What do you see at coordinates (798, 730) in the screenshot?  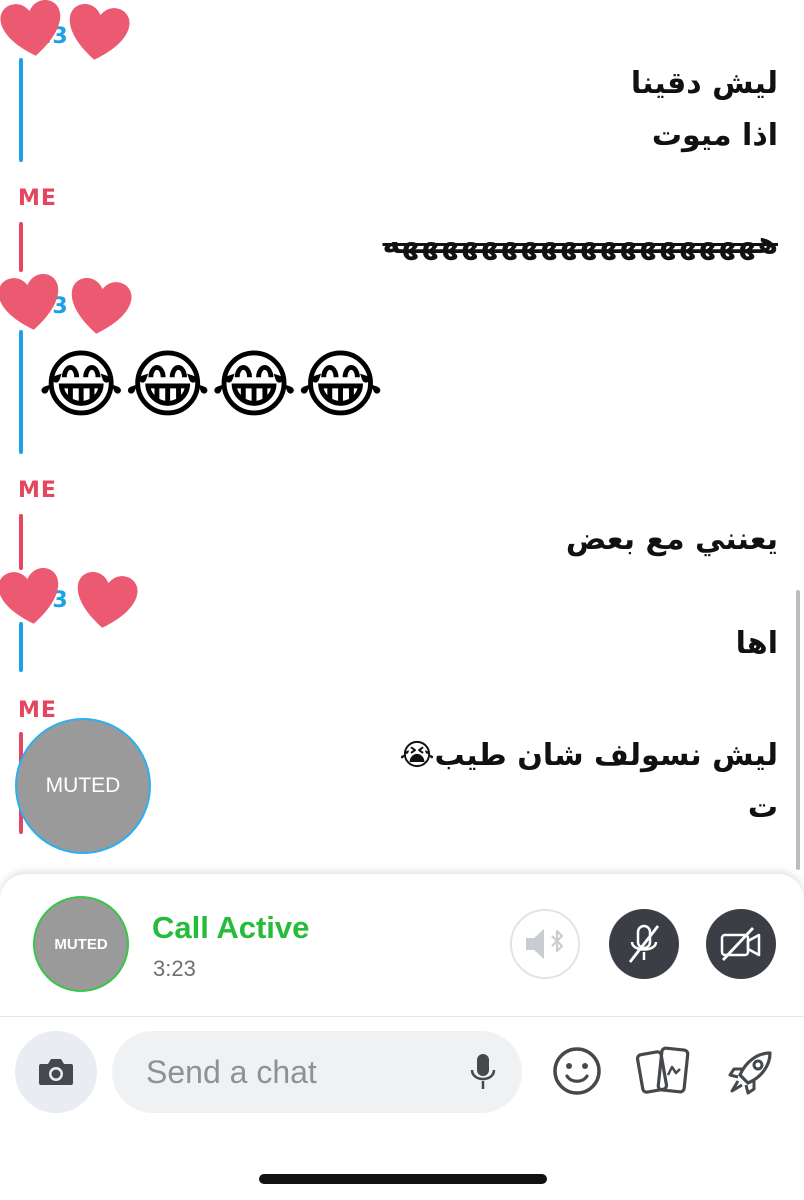 I see `scrollbar` at bounding box center [798, 730].